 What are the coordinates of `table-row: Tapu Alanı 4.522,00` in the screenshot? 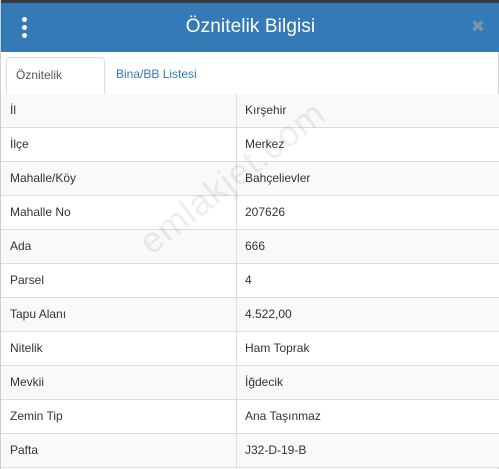 It's located at (250, 315).